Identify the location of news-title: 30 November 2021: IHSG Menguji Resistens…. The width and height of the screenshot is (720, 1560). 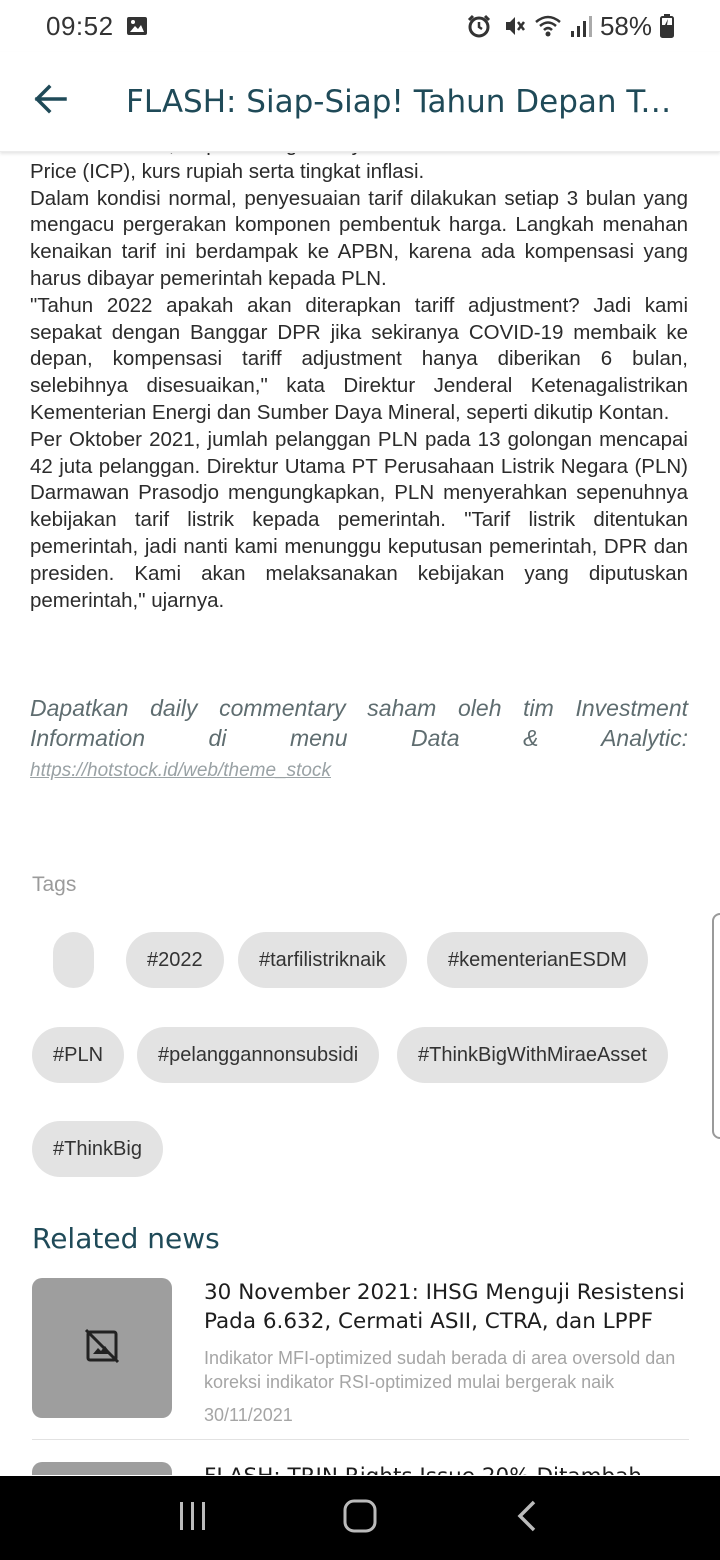
(444, 1307).